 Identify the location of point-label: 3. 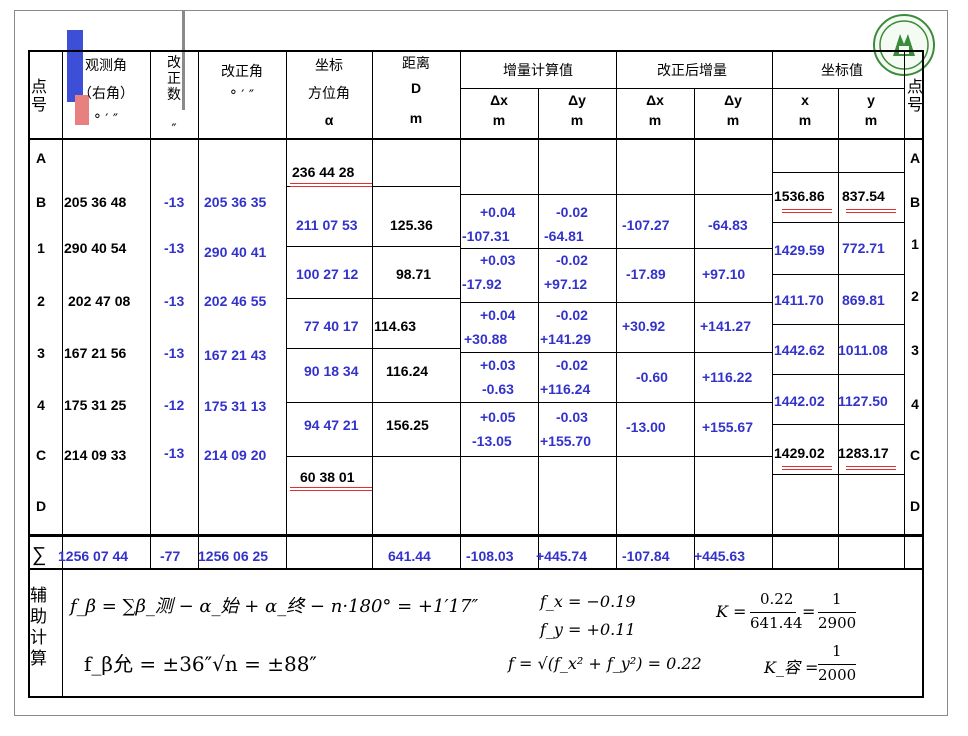
(915, 350).